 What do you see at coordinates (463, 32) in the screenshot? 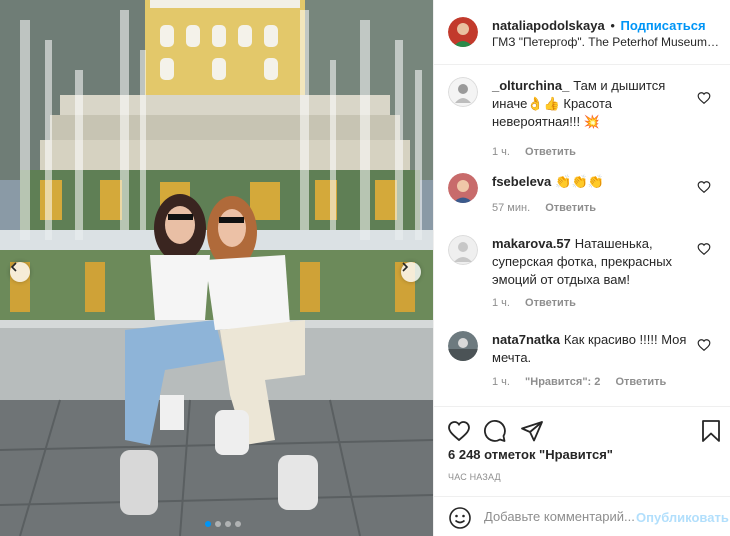
I see `author-avatar` at bounding box center [463, 32].